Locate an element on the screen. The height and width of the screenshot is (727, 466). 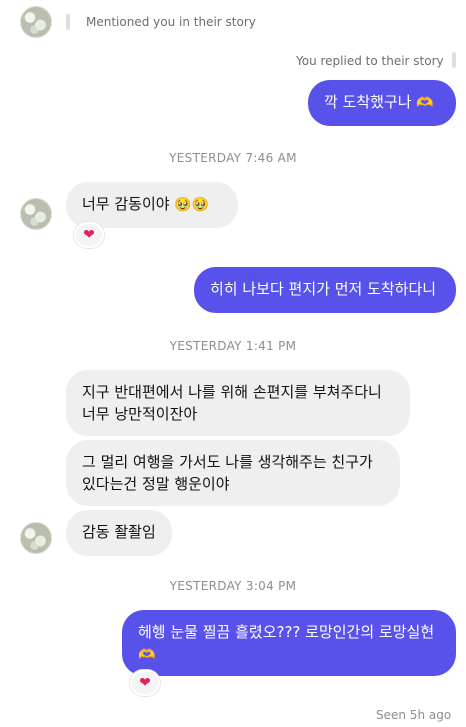
timestamp: YESTERDAY 1:41 PM is located at coordinates (233, 346).